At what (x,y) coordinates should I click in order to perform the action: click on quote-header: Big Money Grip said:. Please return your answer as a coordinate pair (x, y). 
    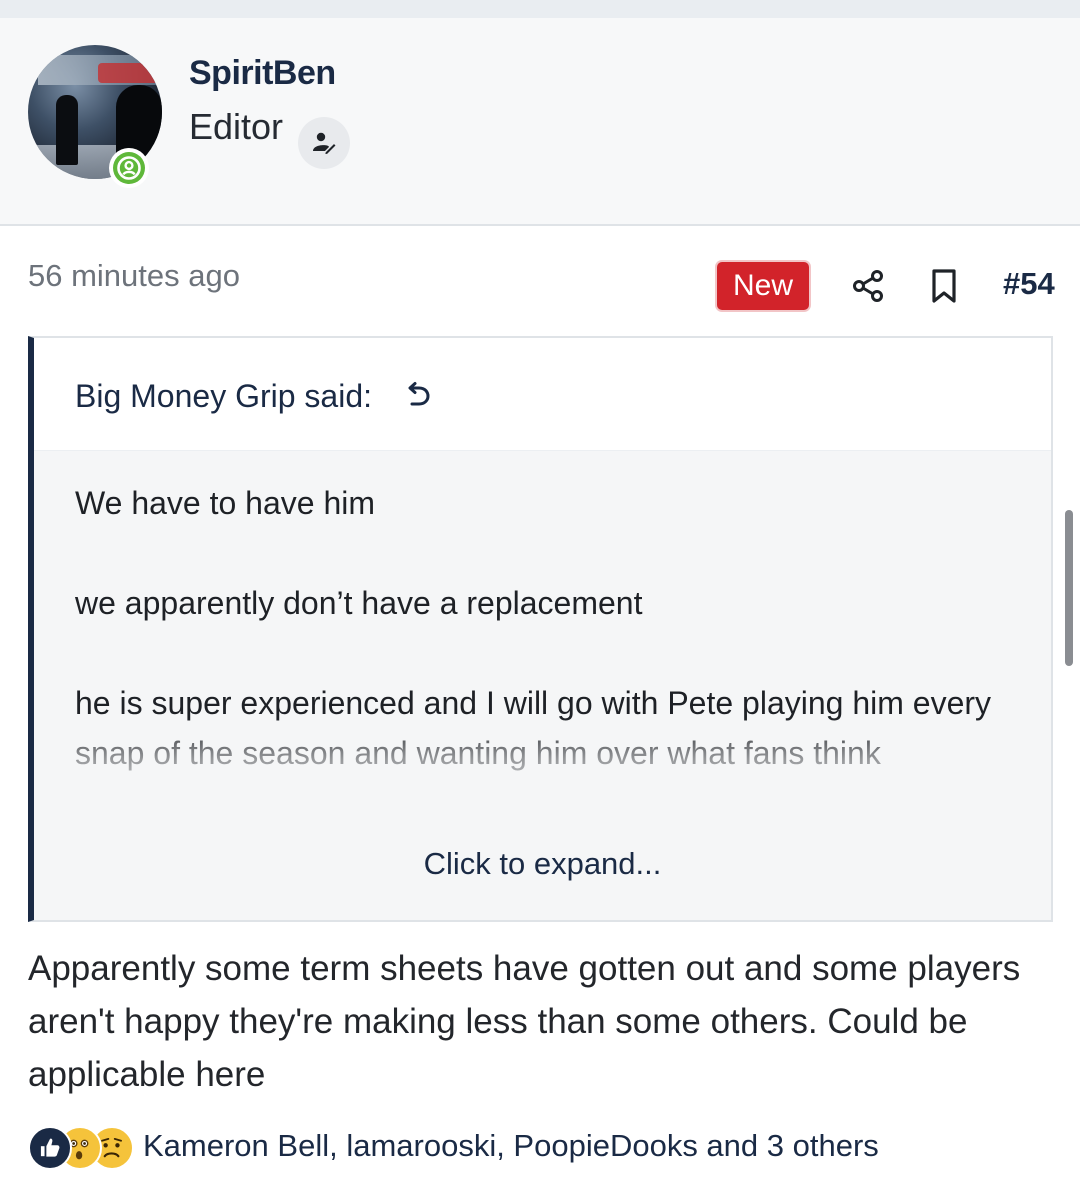
    Looking at the image, I should click on (542, 394).